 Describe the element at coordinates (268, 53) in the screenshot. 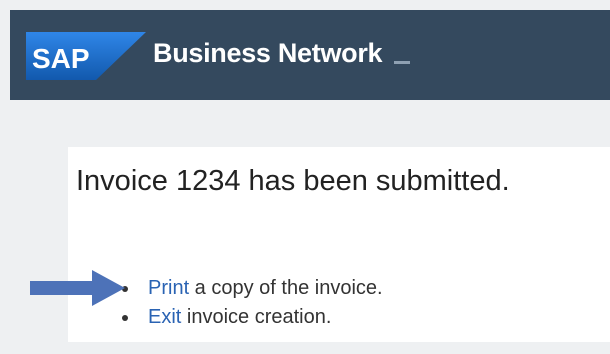

I see `brand-title-label: Business Network` at that location.